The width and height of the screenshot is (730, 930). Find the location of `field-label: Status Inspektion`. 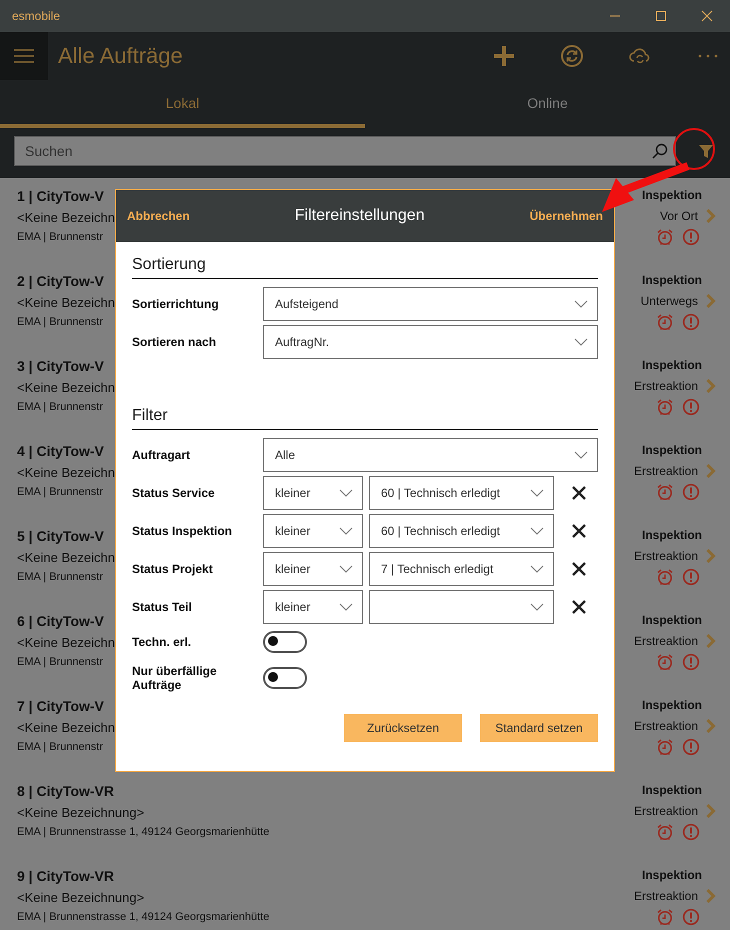

field-label: Status Inspektion is located at coordinates (183, 531).